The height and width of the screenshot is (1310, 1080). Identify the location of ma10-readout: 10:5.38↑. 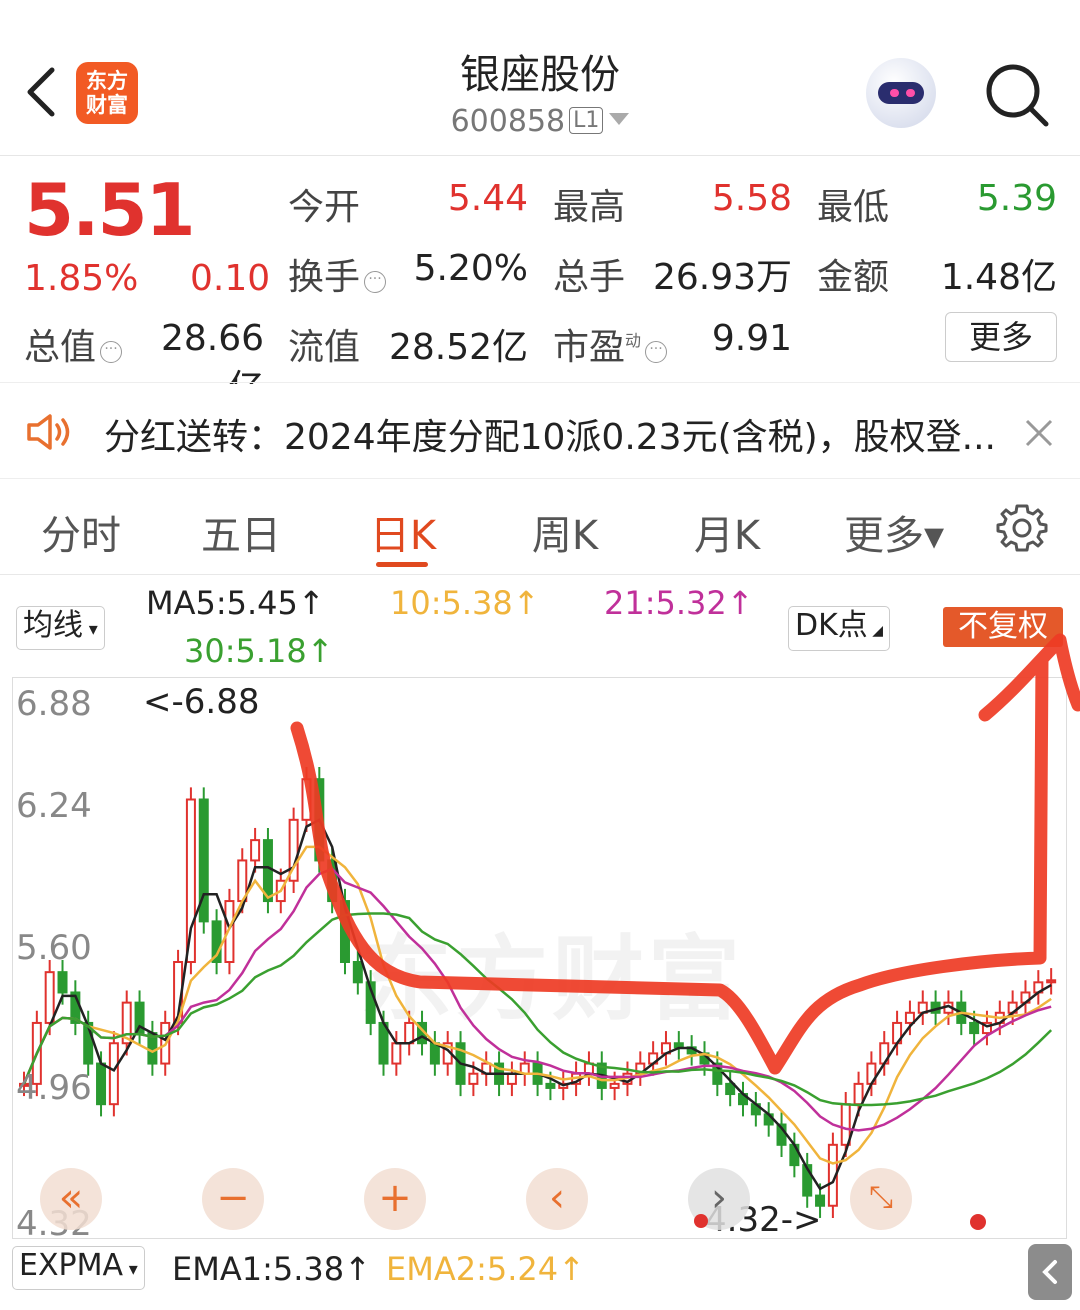
(465, 603).